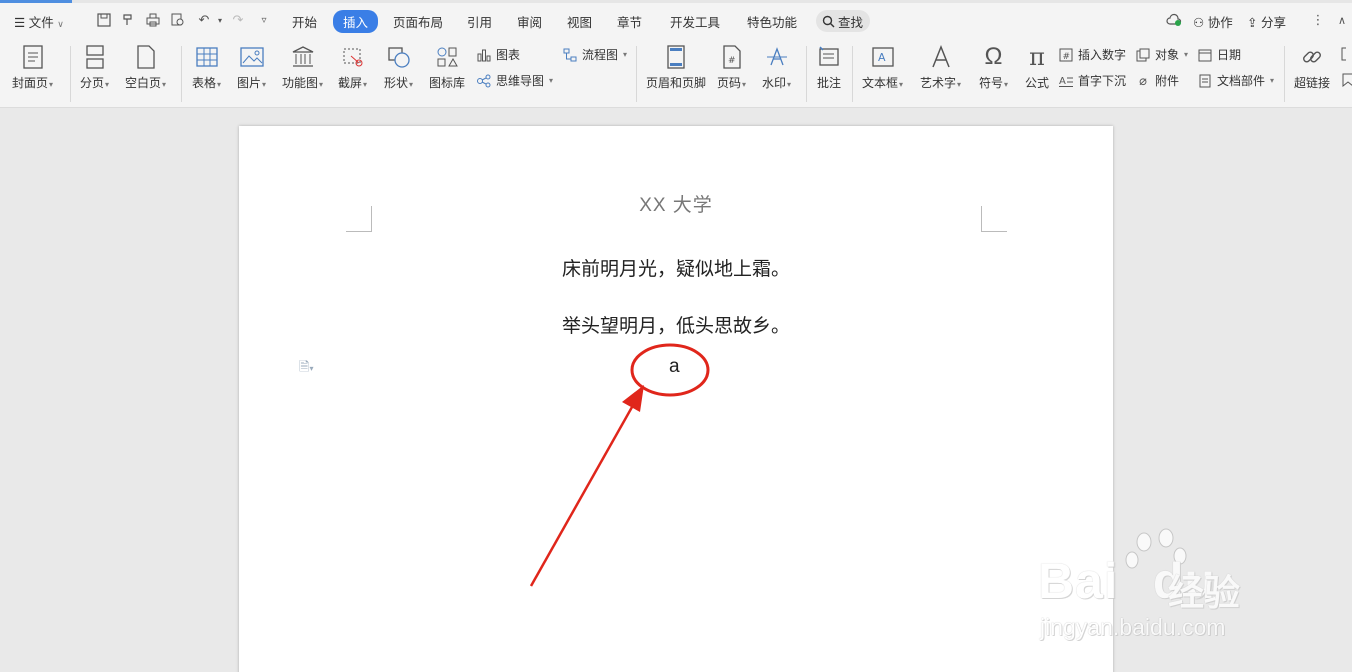  What do you see at coordinates (676, 57) in the screenshot?
I see `header-footer-icon` at bounding box center [676, 57].